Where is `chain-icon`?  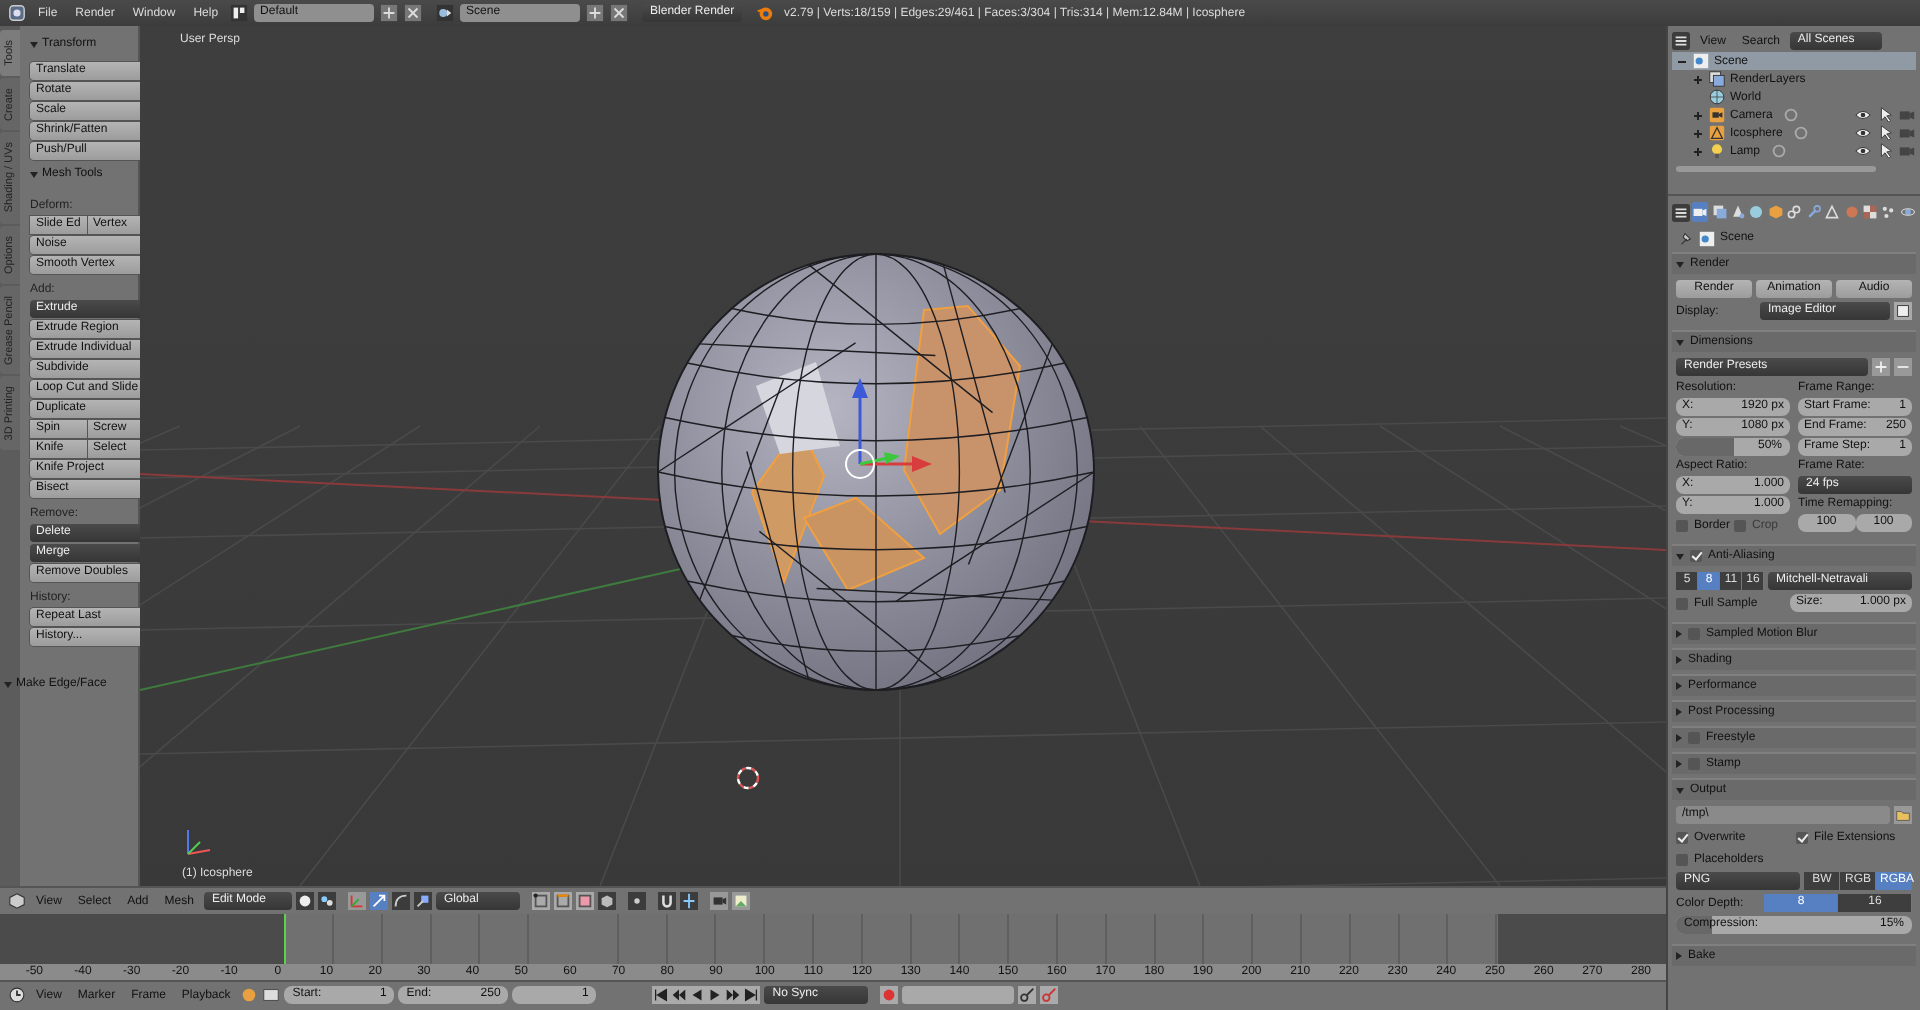 chain-icon is located at coordinates (1794, 212).